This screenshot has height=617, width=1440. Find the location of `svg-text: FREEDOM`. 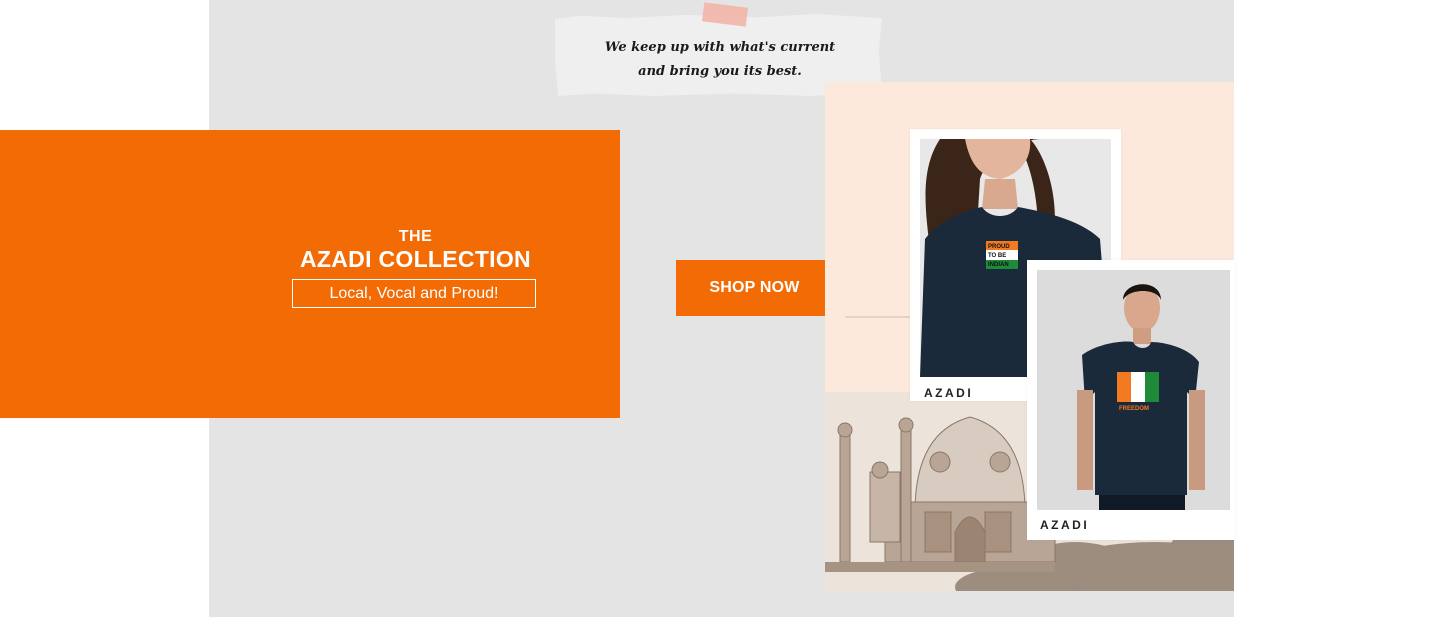

svg-text: FREEDOM is located at coordinates (1134, 409).